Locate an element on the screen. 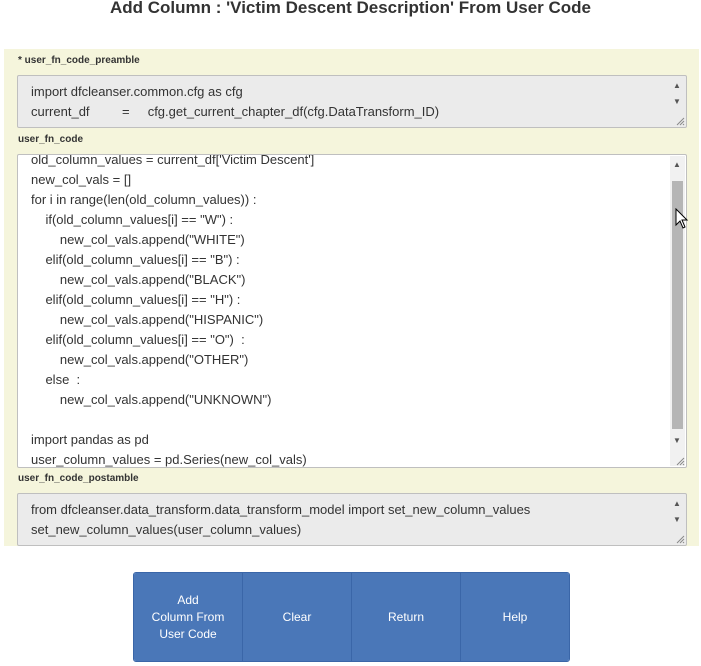 The height and width of the screenshot is (666, 701). code-line: for i in range(len(old_column_values)) : is located at coordinates (144, 199).